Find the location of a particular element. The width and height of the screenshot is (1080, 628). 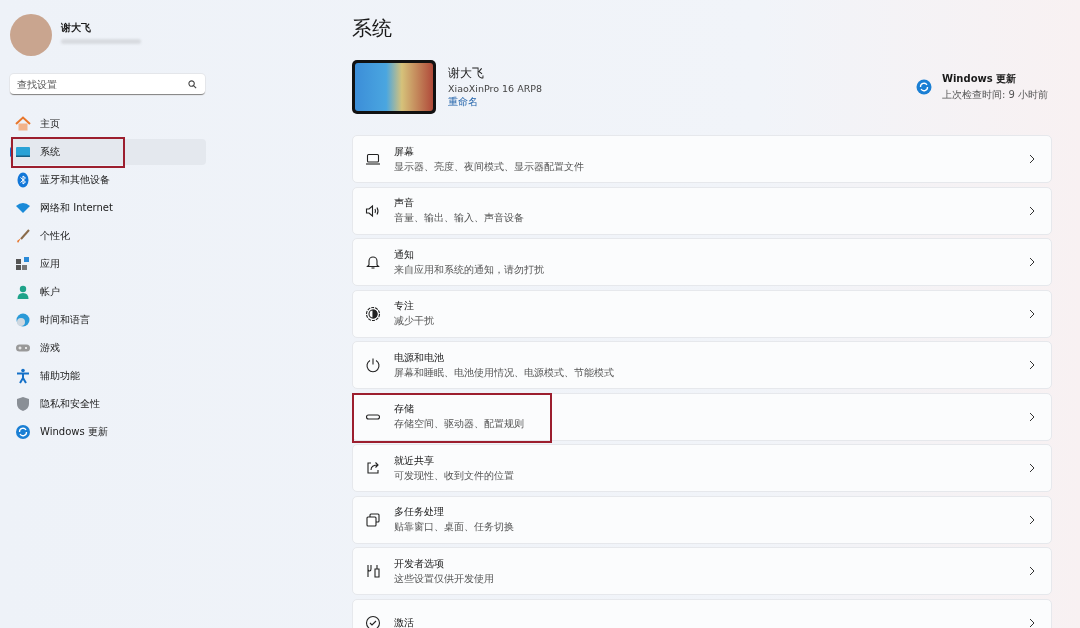

setting-description: 显示器、亮度、夜间模式、显示器配置文件 is located at coordinates (489, 166).